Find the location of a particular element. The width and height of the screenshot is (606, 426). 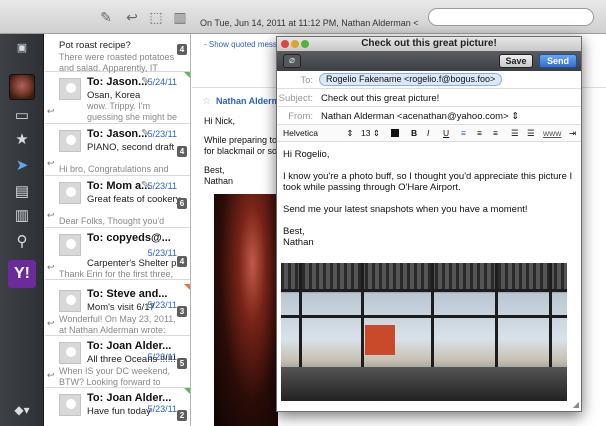

subject-field: Check out this great picture! is located at coordinates (380, 98).